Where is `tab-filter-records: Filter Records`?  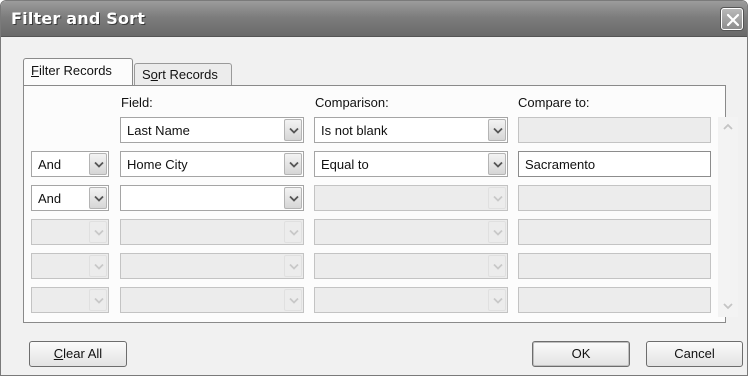 tab-filter-records: Filter Records is located at coordinates (78, 71).